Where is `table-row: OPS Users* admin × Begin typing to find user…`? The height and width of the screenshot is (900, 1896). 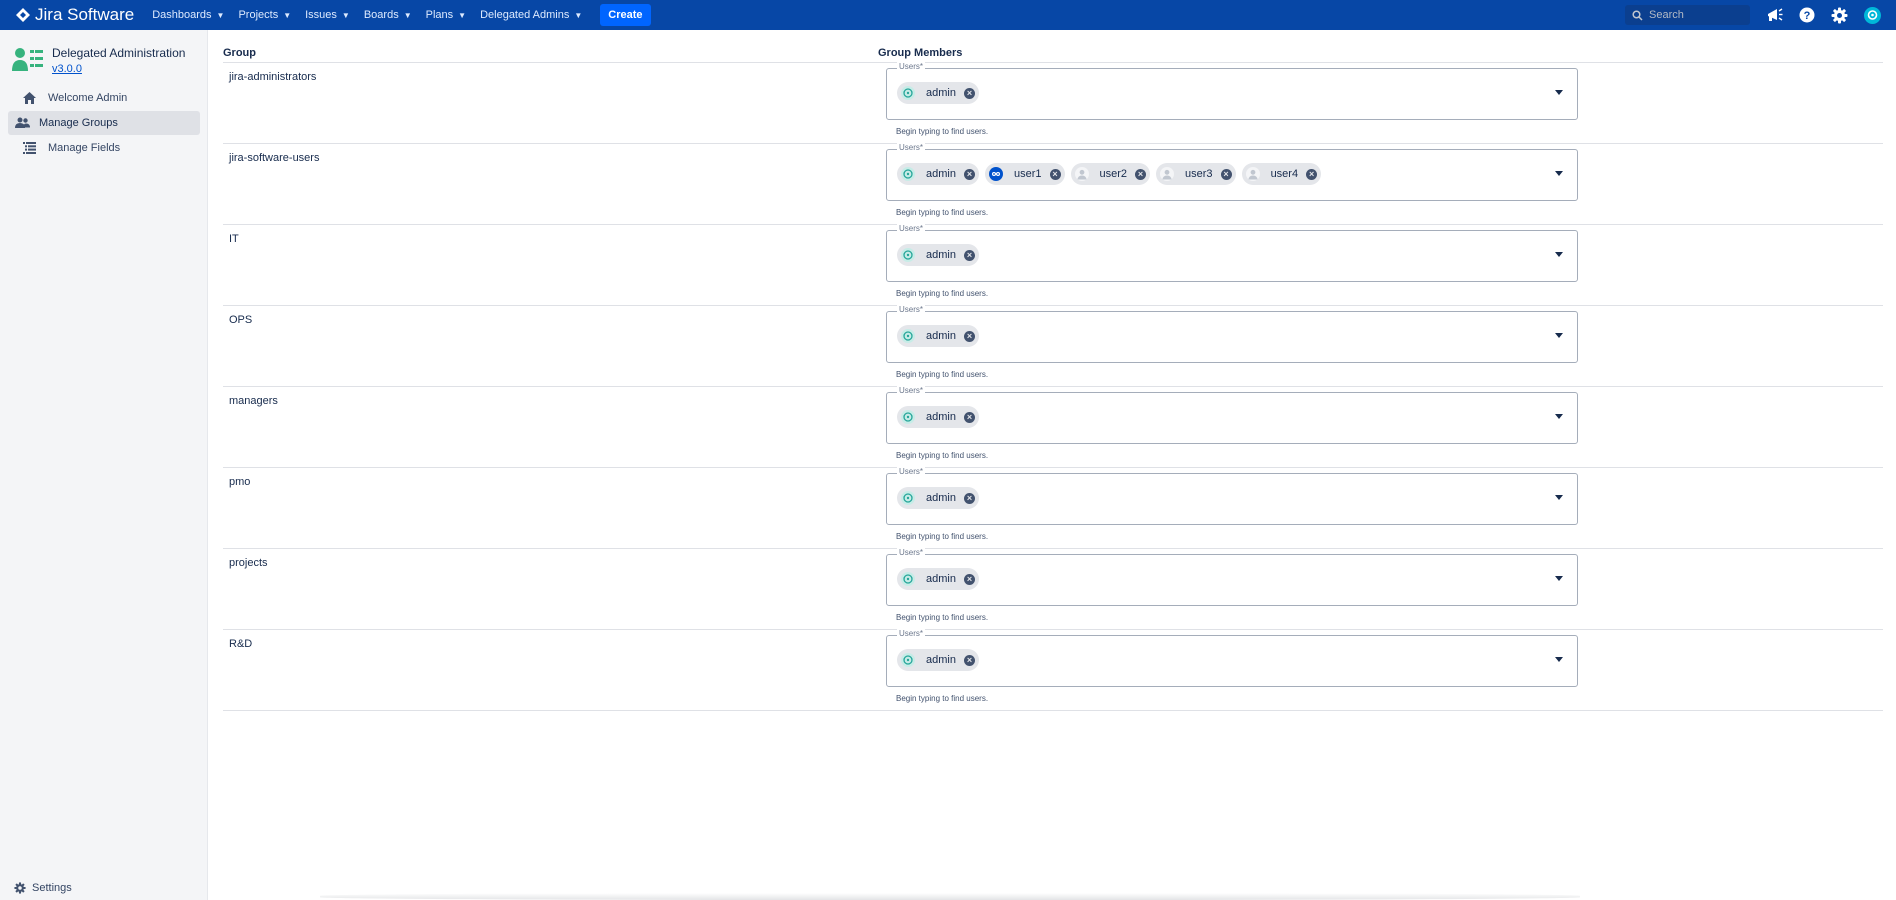 table-row: OPS Users* admin × Begin typing to find user… is located at coordinates (1053, 346).